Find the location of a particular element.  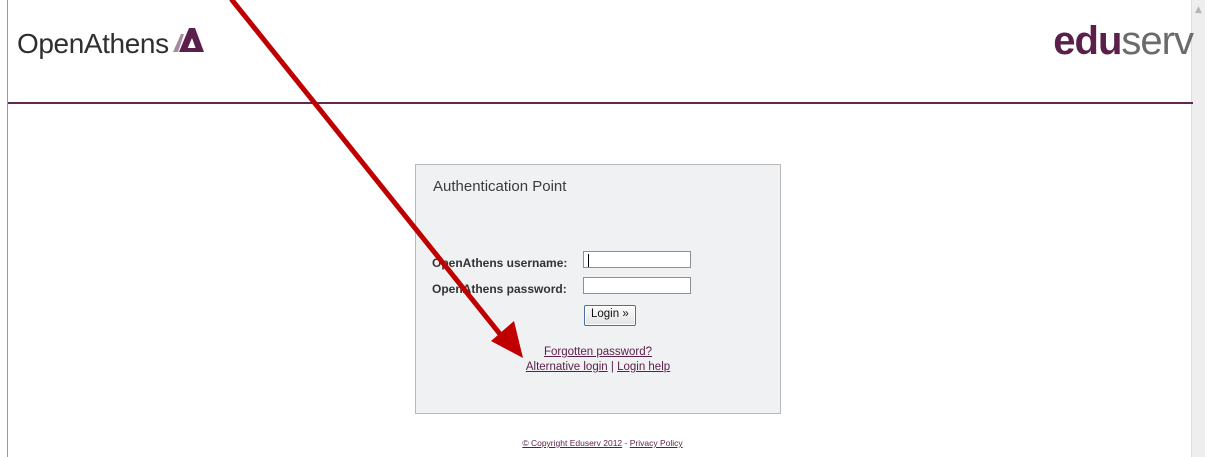

openathens-brand: OpenAthens is located at coordinates (111, 44).